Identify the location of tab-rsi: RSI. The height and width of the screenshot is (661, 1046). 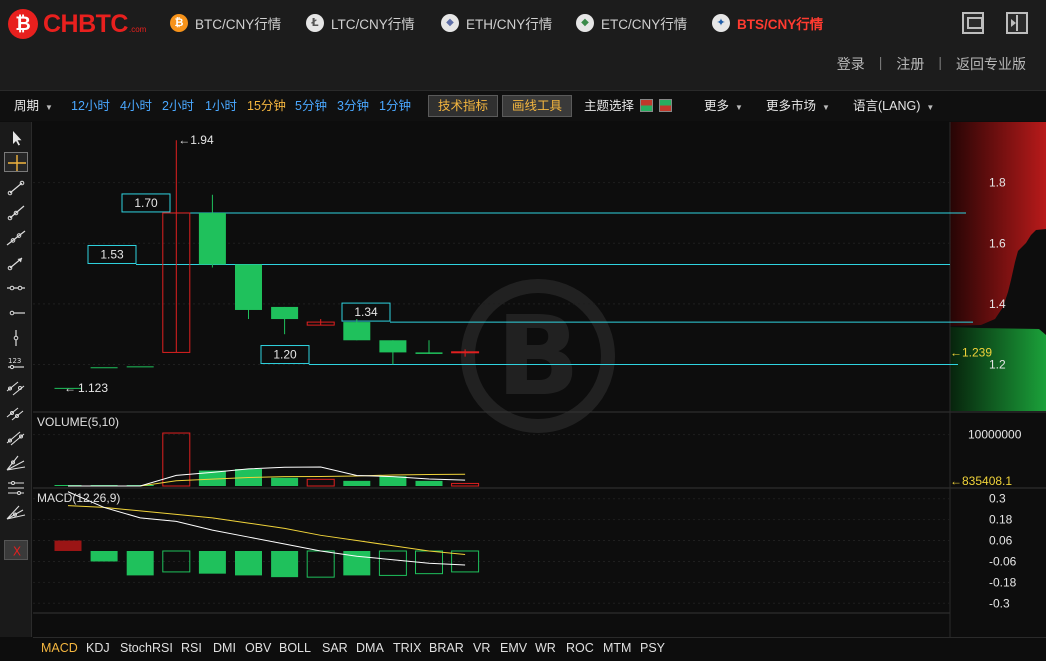
(191, 648).